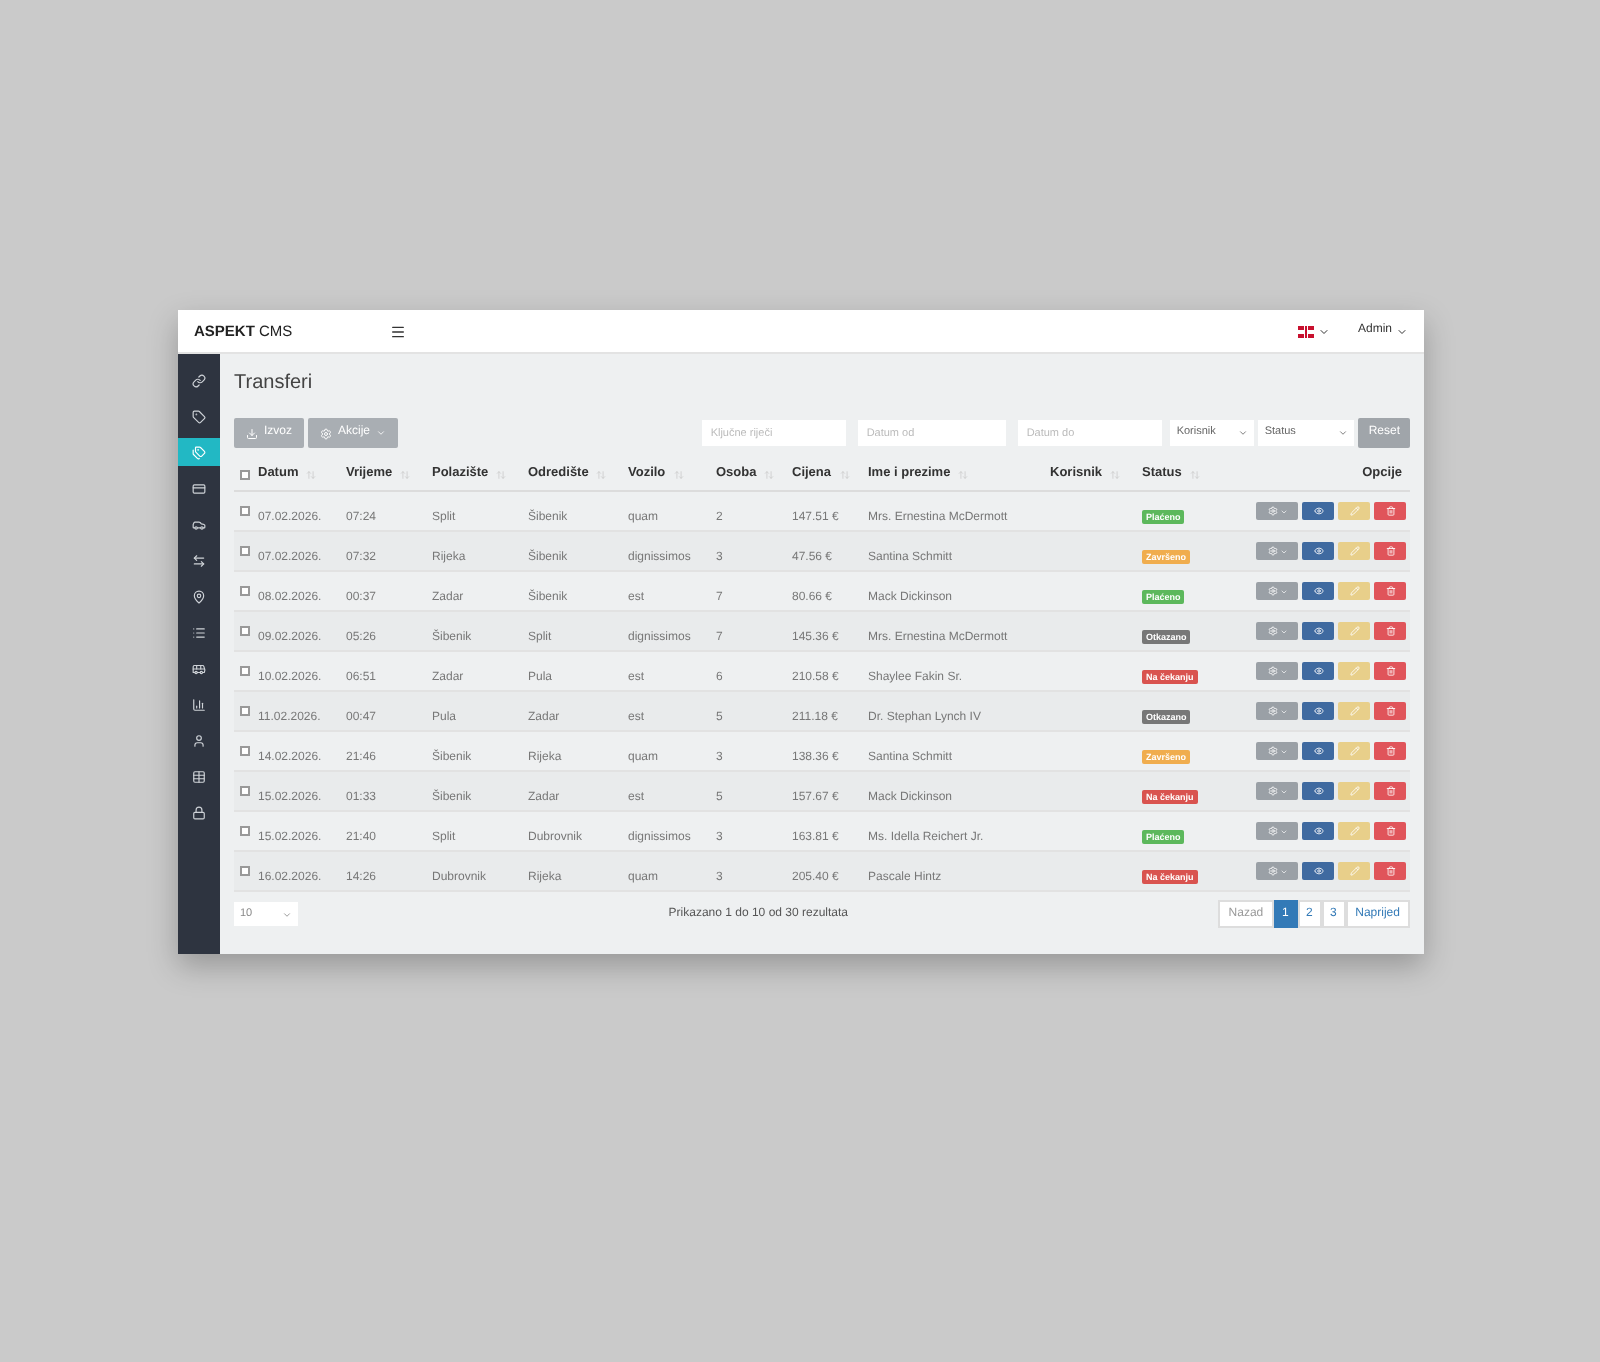 The height and width of the screenshot is (1362, 1600). I want to click on download-icon, so click(252, 433).